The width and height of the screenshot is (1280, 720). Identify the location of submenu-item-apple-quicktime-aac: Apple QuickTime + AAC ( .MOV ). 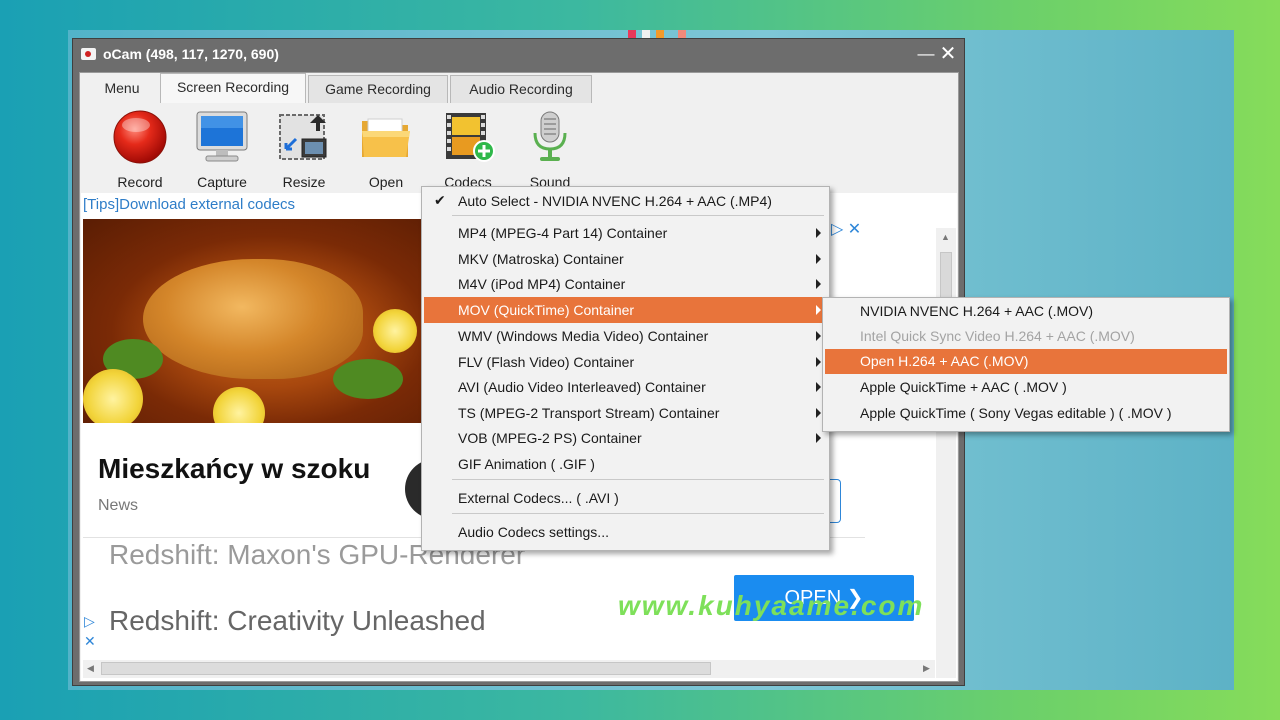
(1026, 387).